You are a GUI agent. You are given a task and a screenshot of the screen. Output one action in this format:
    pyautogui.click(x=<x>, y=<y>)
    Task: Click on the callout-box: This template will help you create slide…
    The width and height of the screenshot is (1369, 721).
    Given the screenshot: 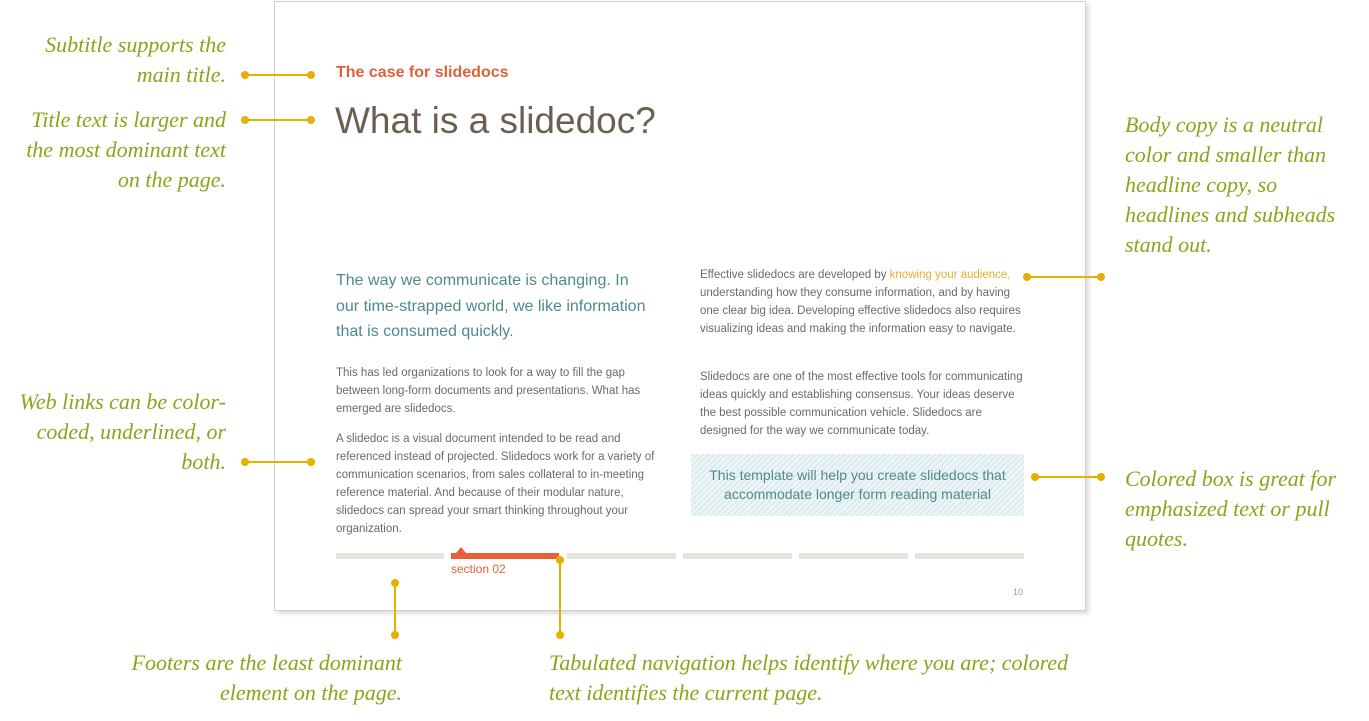 What is the action you would take?
    pyautogui.click(x=857, y=485)
    